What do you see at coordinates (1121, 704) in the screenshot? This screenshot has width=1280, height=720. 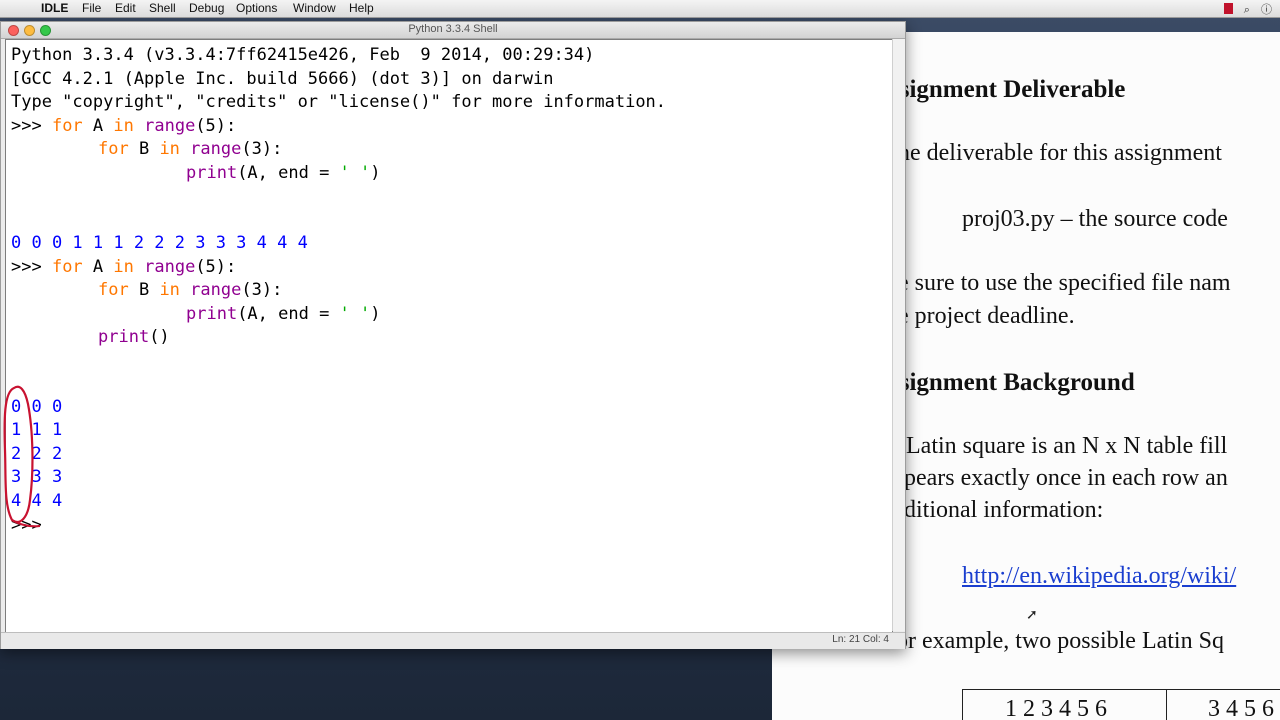 I see `latin-square-table: 1 2 3 4 5 6 3 4 5 6` at bounding box center [1121, 704].